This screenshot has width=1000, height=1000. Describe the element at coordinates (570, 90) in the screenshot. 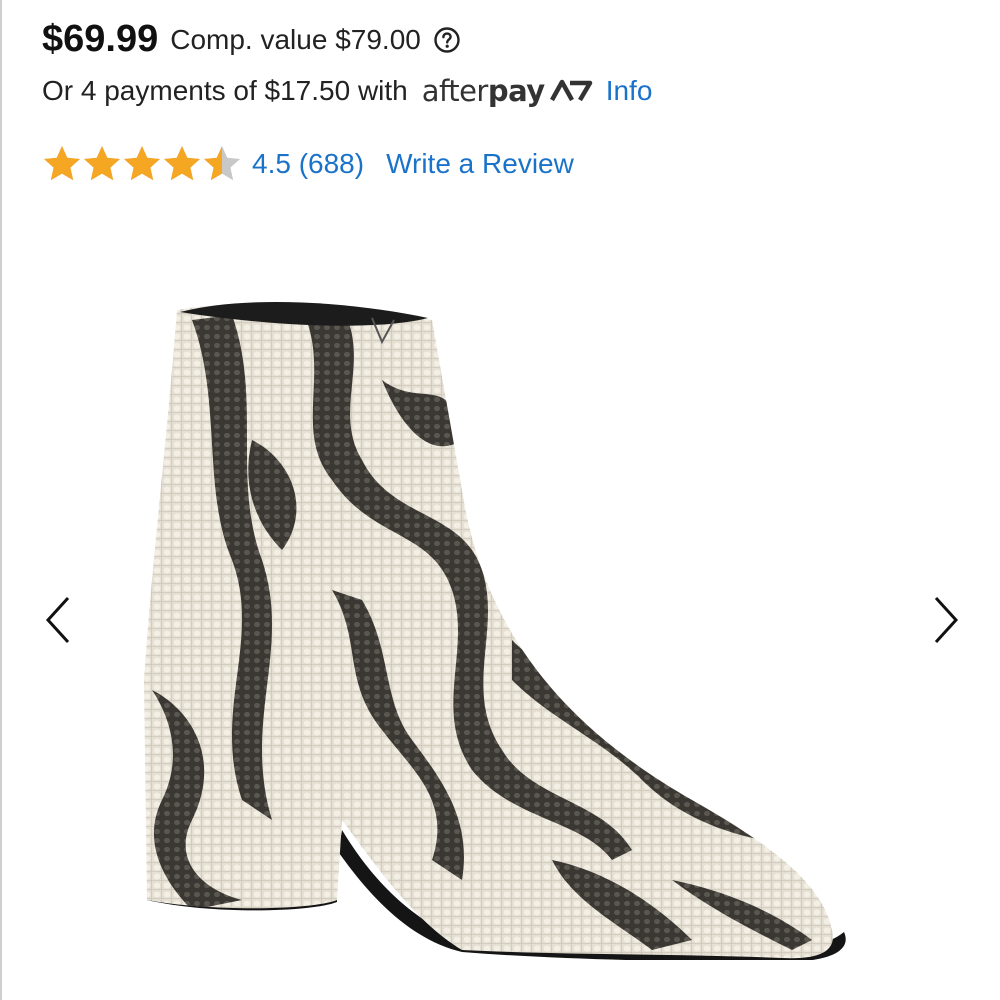

I see `afterpay-logo-icon` at that location.